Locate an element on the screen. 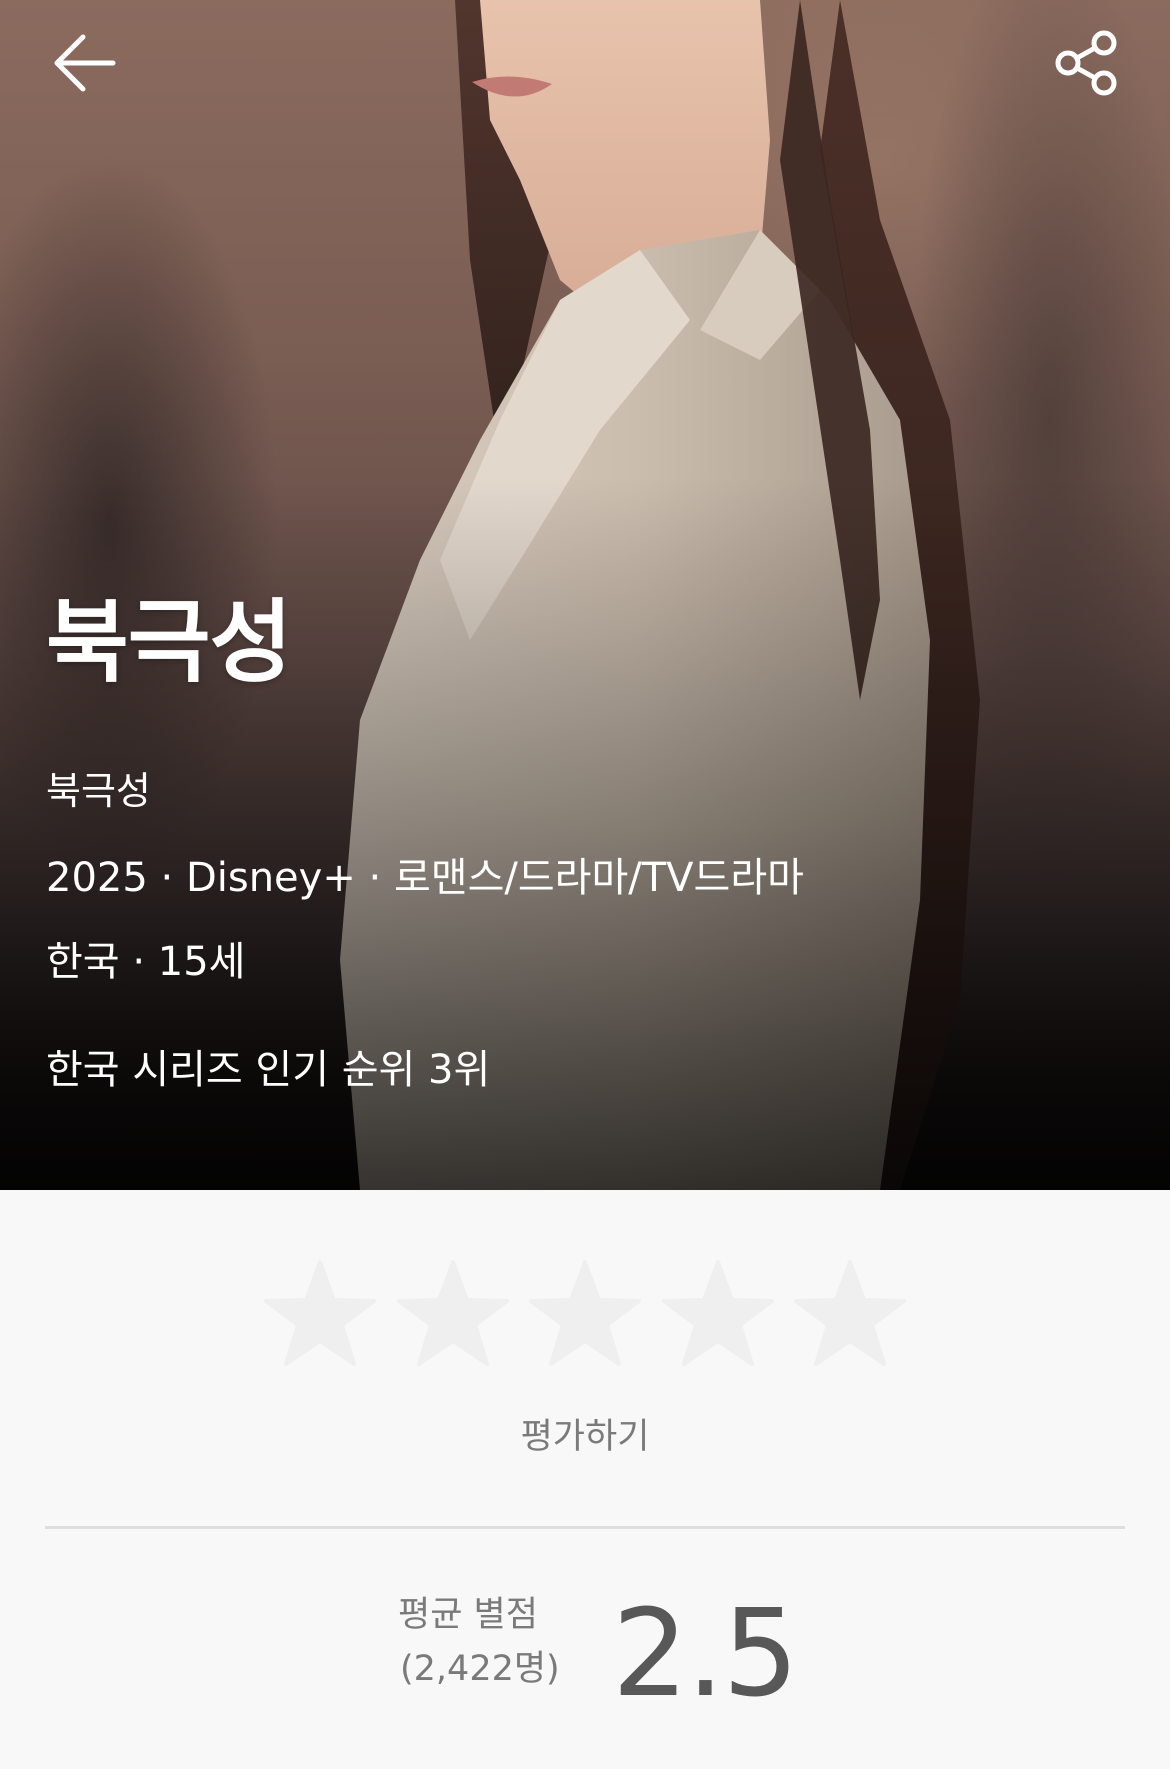  content-title: 북극성 is located at coordinates (169, 642).